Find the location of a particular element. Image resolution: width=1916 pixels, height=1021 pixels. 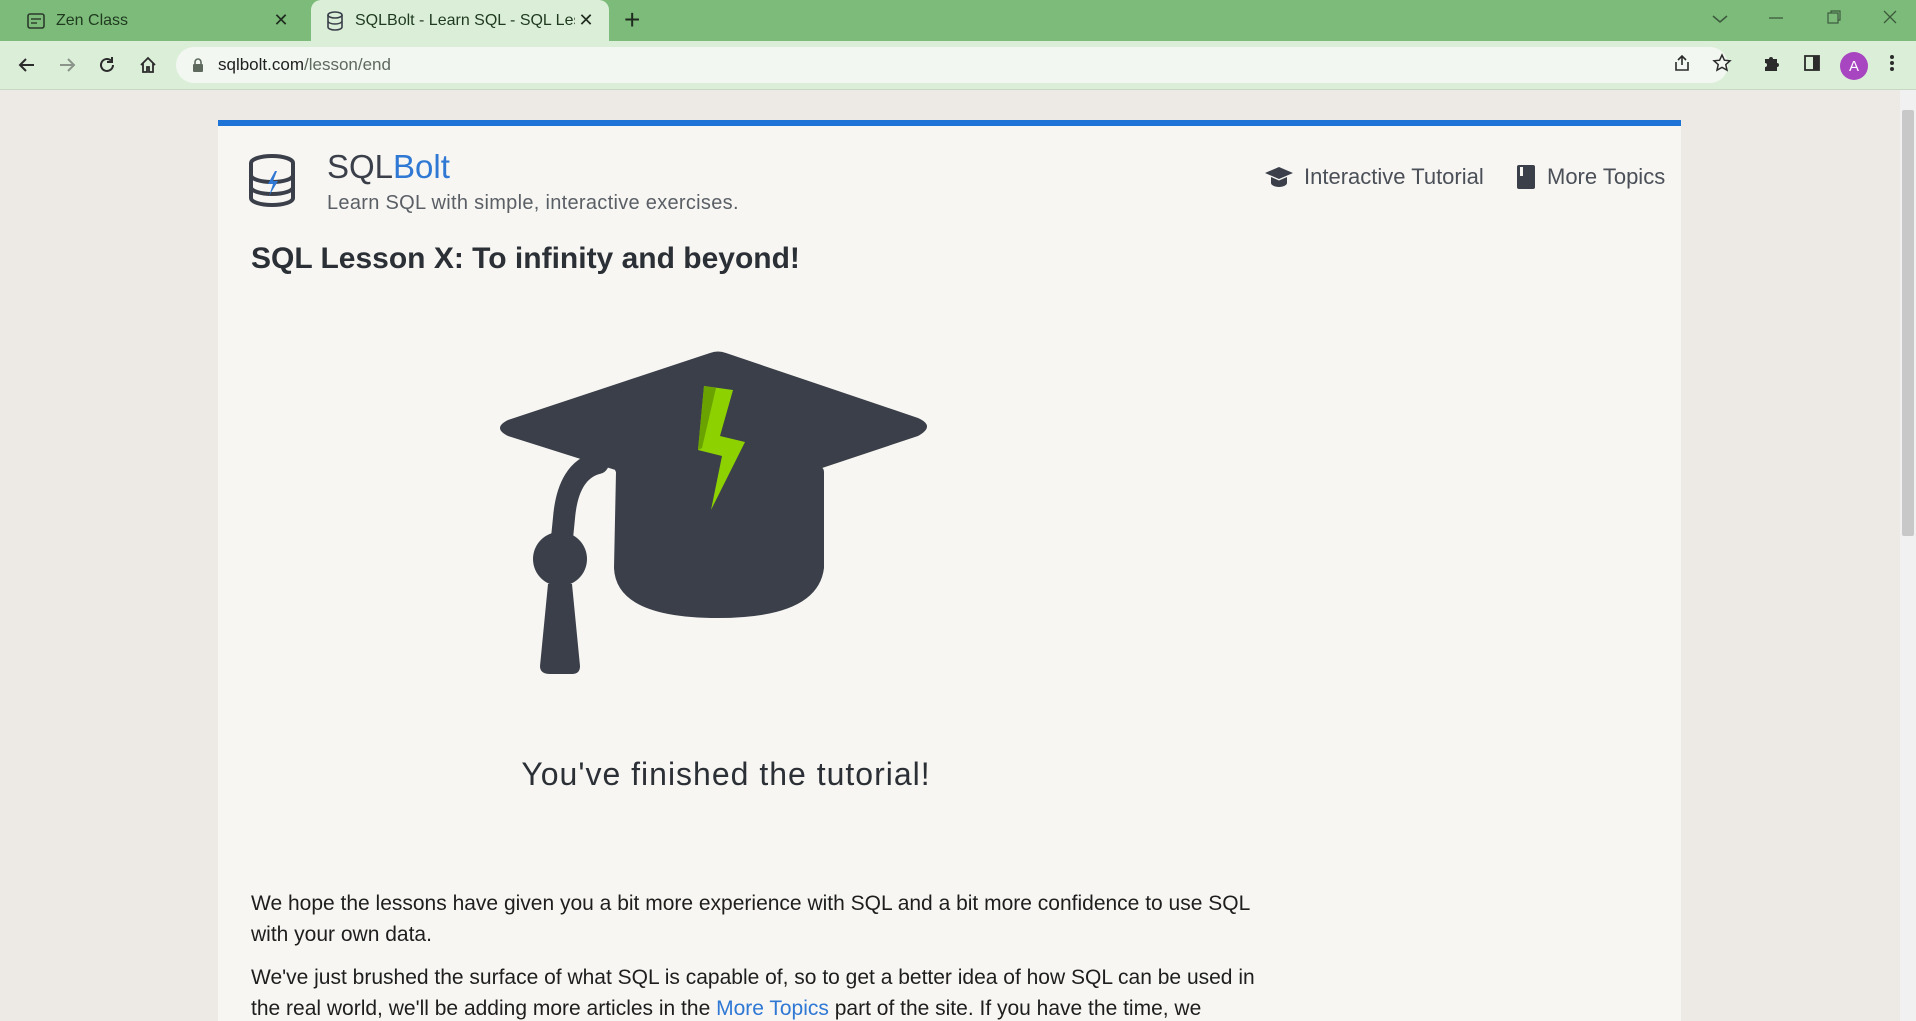

extensions-puzzle-icon is located at coordinates (1772, 63).